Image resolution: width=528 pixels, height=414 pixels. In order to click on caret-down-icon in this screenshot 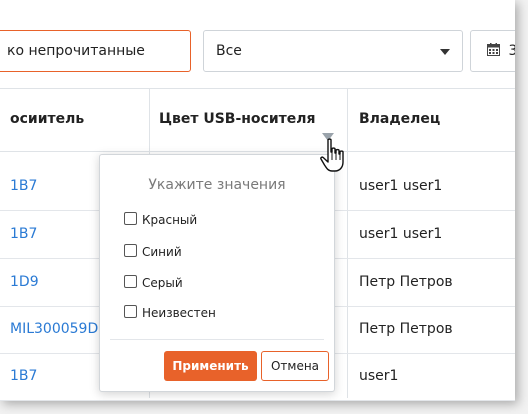, I will do `click(445, 52)`.